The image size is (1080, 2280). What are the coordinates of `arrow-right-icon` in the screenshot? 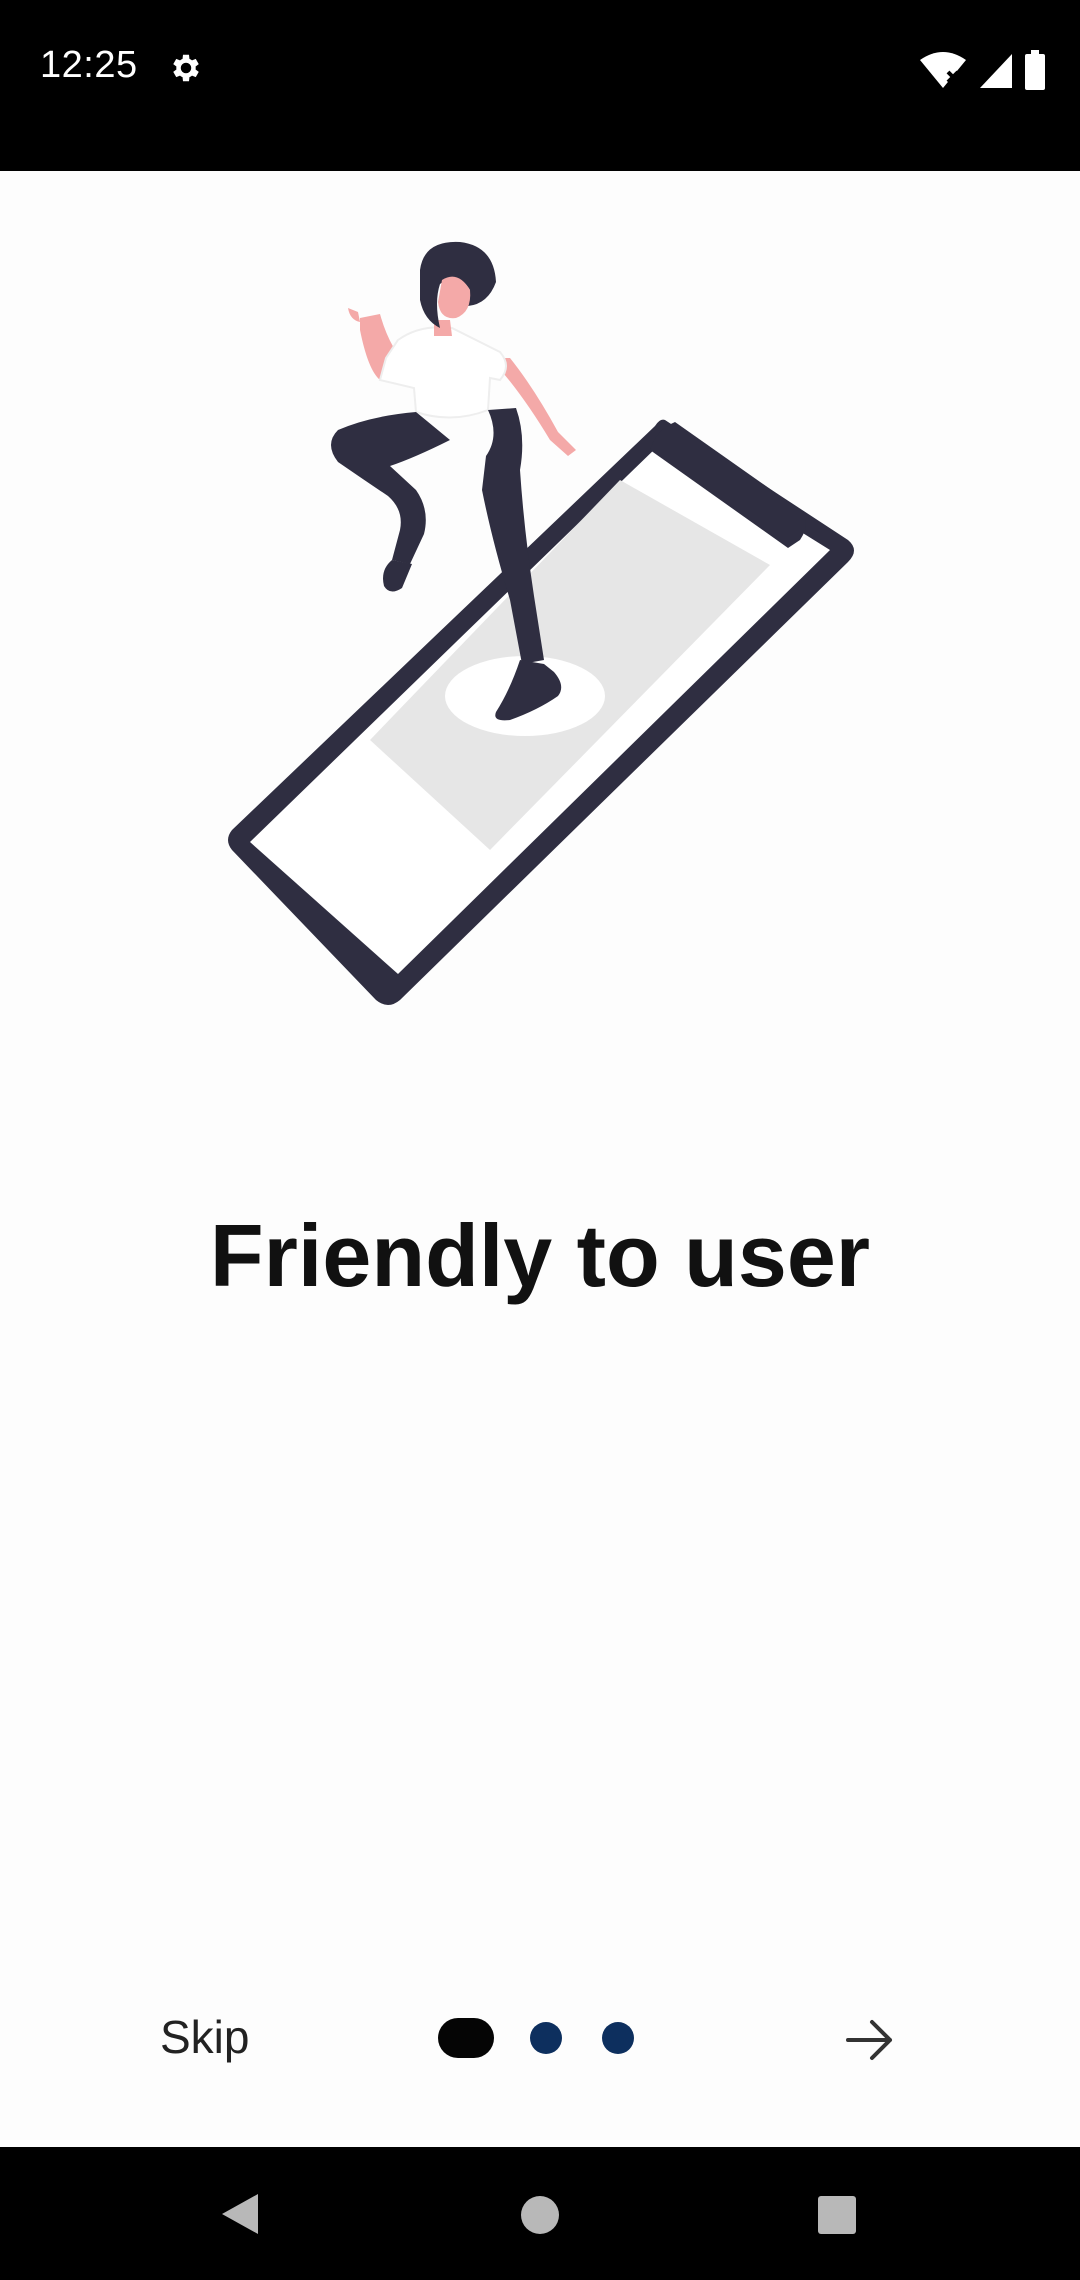 It's located at (869, 2040).